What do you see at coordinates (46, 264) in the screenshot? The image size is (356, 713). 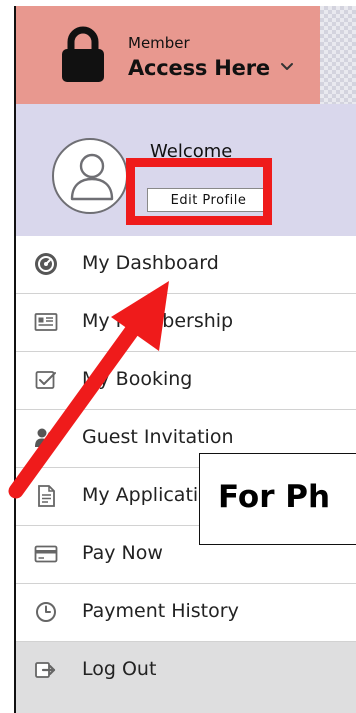 I see `dashboard-gauge-icon` at bounding box center [46, 264].